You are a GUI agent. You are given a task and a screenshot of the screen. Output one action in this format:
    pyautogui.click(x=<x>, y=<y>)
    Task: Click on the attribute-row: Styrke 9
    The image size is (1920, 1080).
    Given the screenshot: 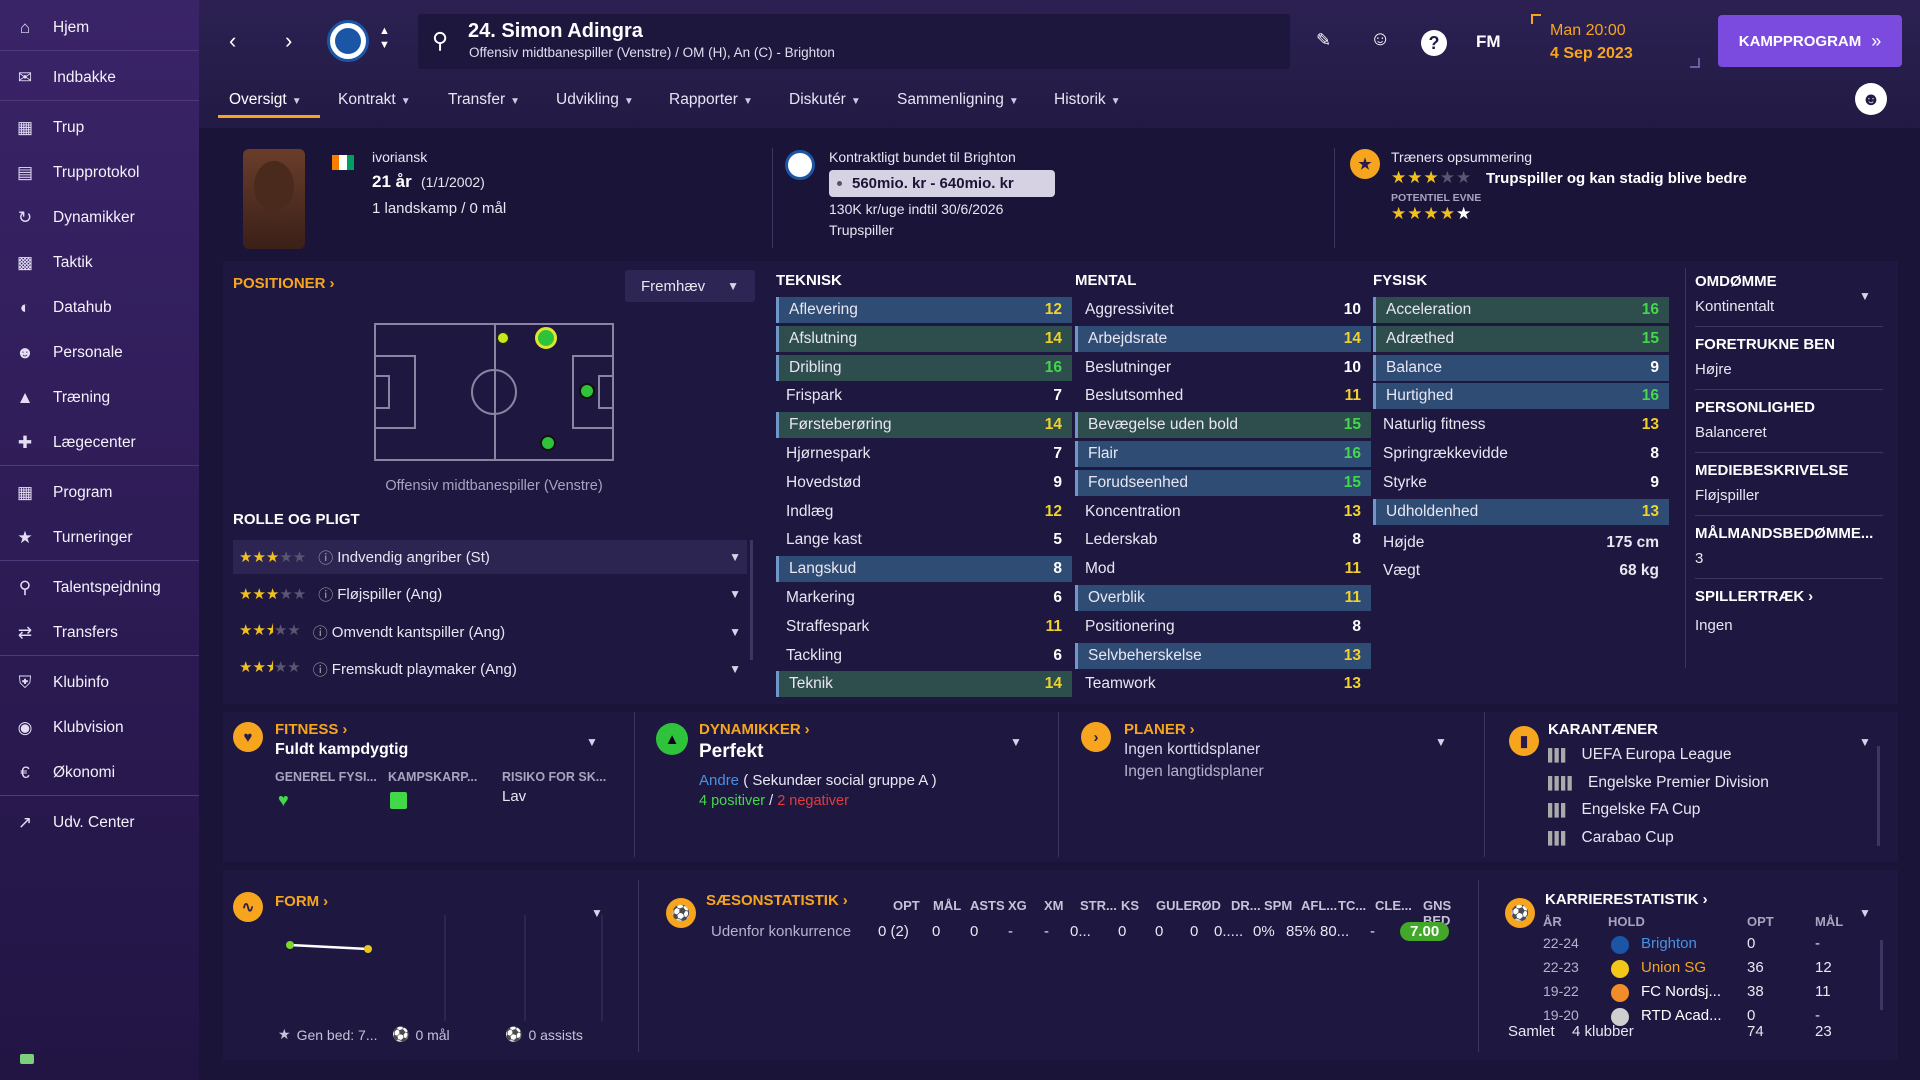 What is the action you would take?
    pyautogui.click(x=1521, y=483)
    